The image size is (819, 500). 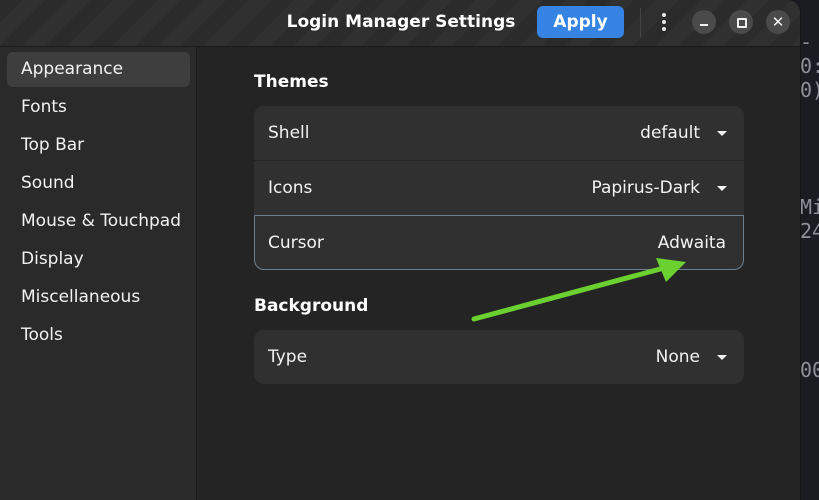 I want to click on header-bar: Login Manager Settings Apply ✕, so click(x=400, y=23).